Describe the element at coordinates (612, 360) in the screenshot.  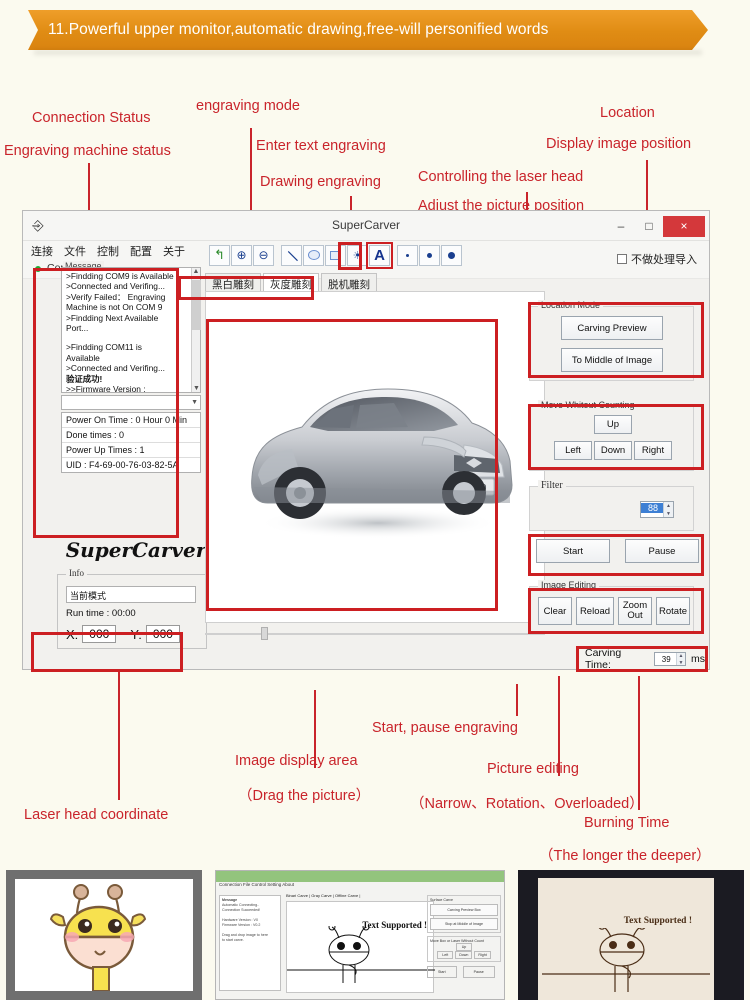
I see `to-middle-of-image-button: To Middle of Image` at that location.